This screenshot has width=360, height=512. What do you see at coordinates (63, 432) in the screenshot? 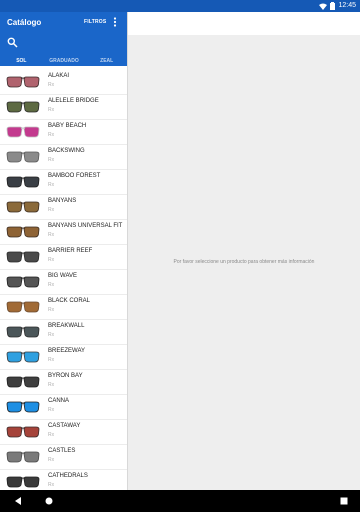
I see `list-item: CASTAWAY Rx` at bounding box center [63, 432].